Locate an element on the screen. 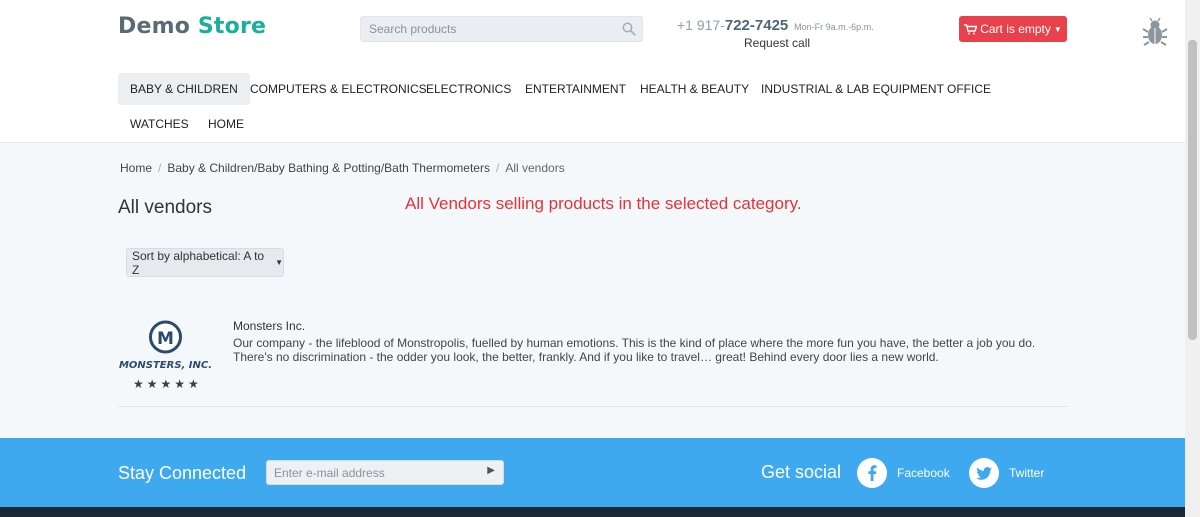  phone-number: +1 917-722-7425 Mon-Fr 9a.m.-6p.m. is located at coordinates (775, 25).